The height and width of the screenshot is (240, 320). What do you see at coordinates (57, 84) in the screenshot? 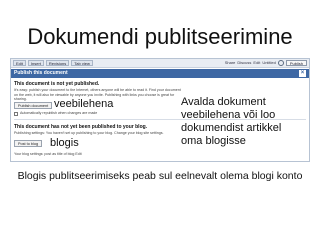
I see `web-section-heading: This document is not yet published.` at bounding box center [57, 84].